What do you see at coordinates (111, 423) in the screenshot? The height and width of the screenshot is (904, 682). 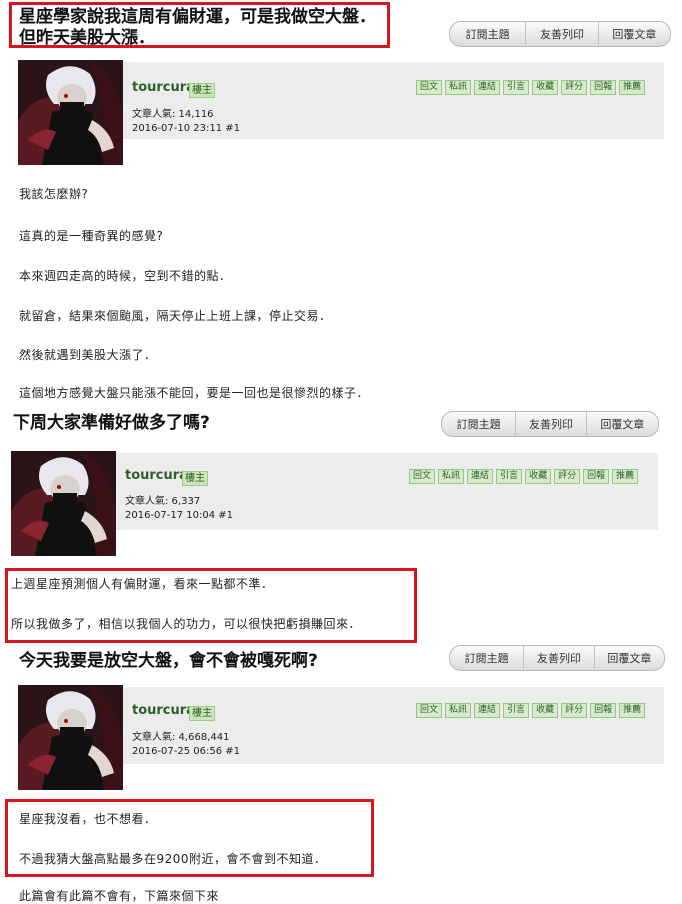 I see `thread-title: 下周大家準備好做多了嗎?` at bounding box center [111, 423].